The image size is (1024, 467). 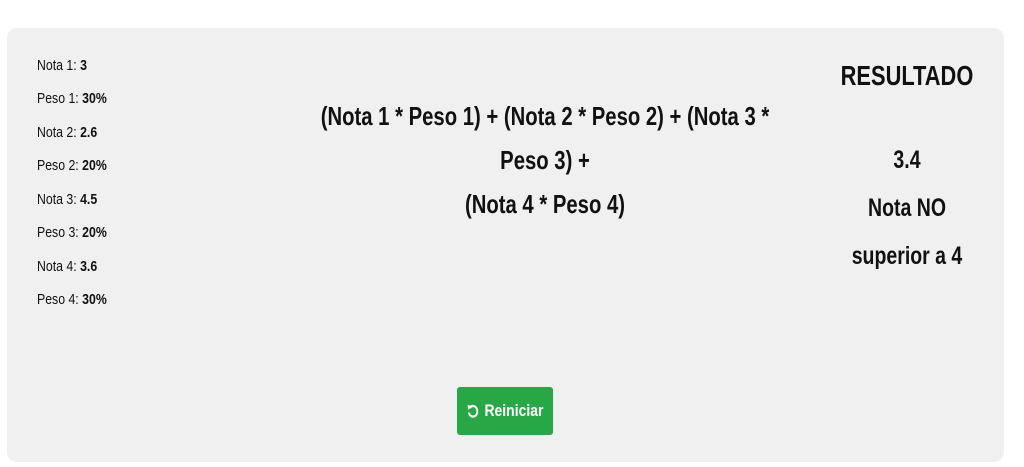 I want to click on nota-2-line: Nota 2: 2.6, so click(x=111, y=133).